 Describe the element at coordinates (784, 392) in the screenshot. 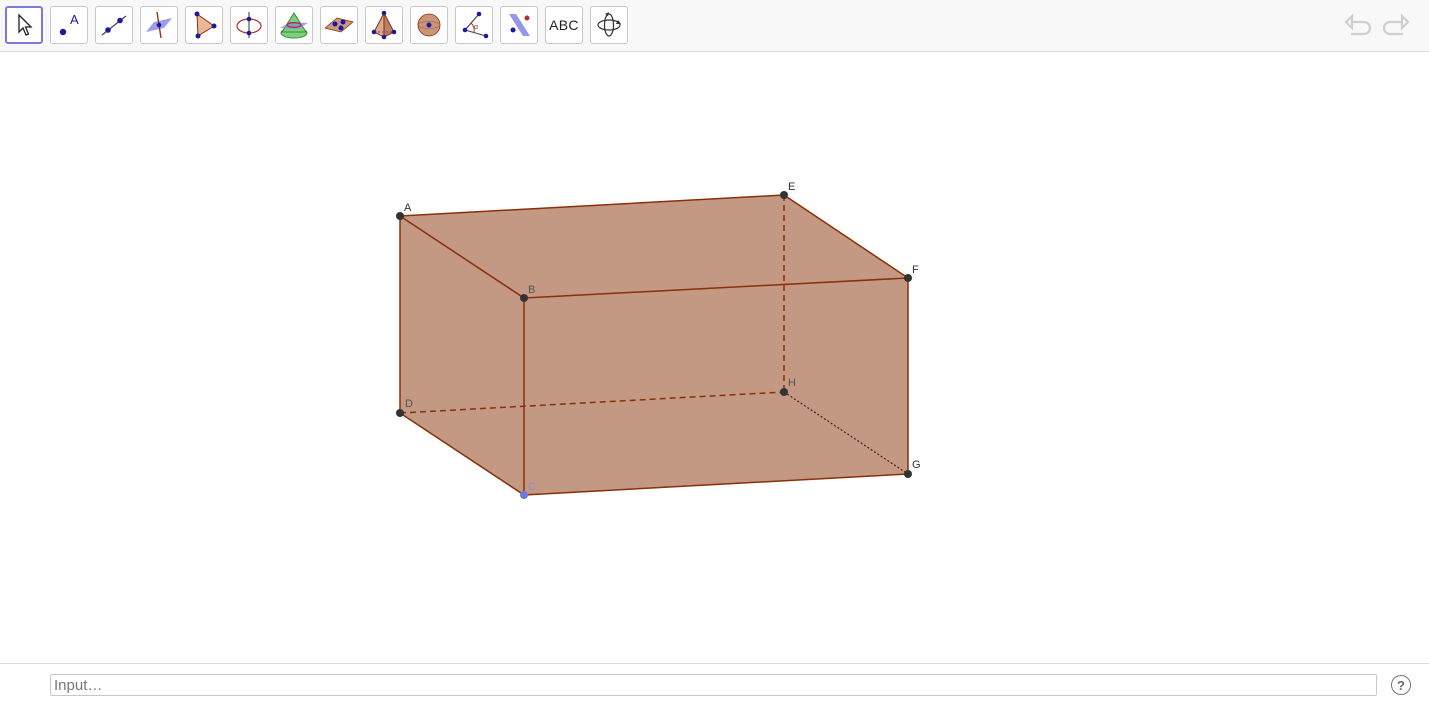

I see `point-H` at that location.